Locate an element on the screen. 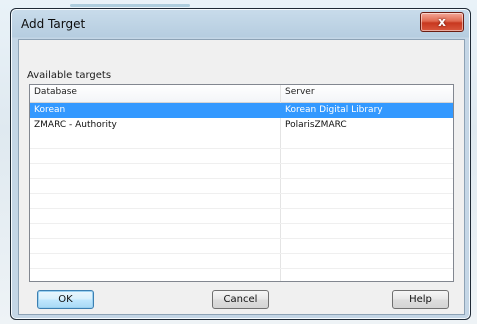 The height and width of the screenshot is (324, 477). help-button-label: Help is located at coordinates (420, 299).